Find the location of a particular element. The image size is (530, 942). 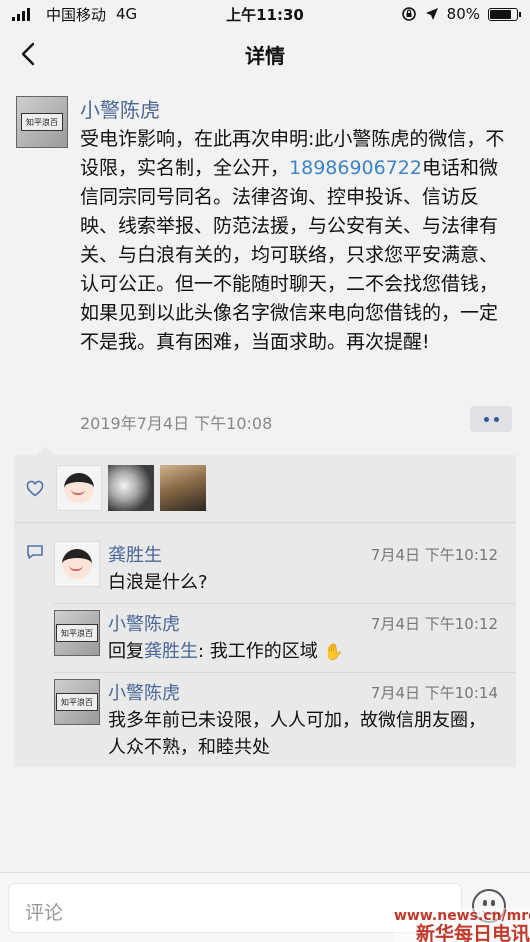

reply-prefix: 回复 is located at coordinates (126, 651).